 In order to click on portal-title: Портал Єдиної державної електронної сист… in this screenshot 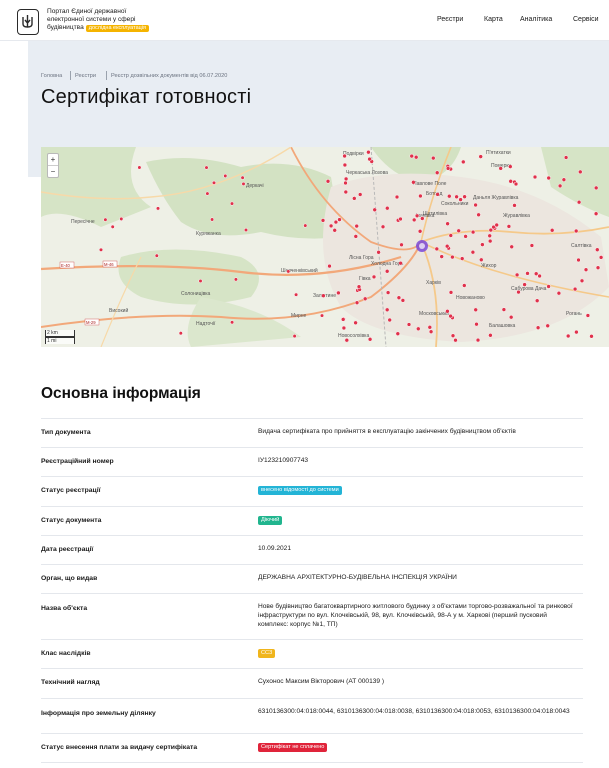, I will do `click(107, 20)`.